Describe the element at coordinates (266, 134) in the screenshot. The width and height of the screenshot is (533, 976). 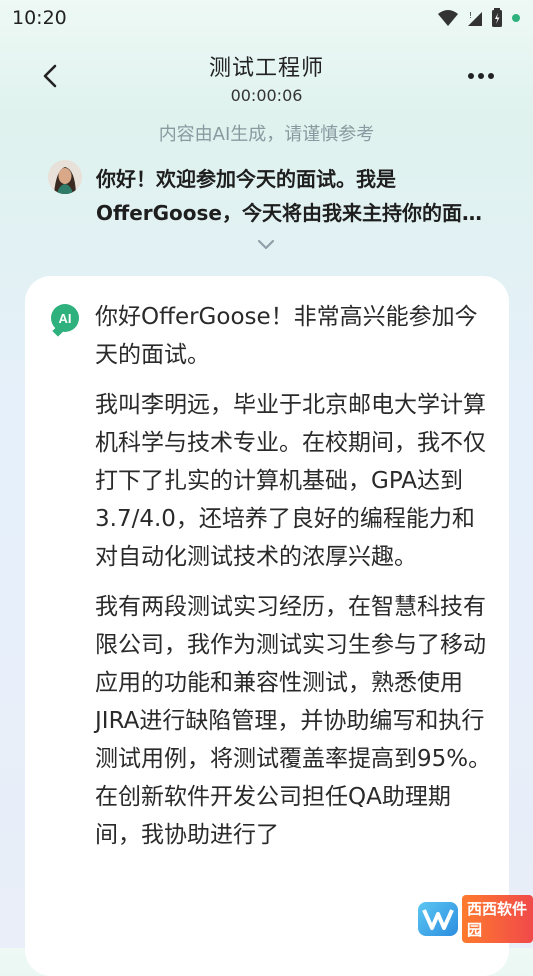
I see `ai-disclaimer: 内容由AI生成，请谨慎参考` at that location.